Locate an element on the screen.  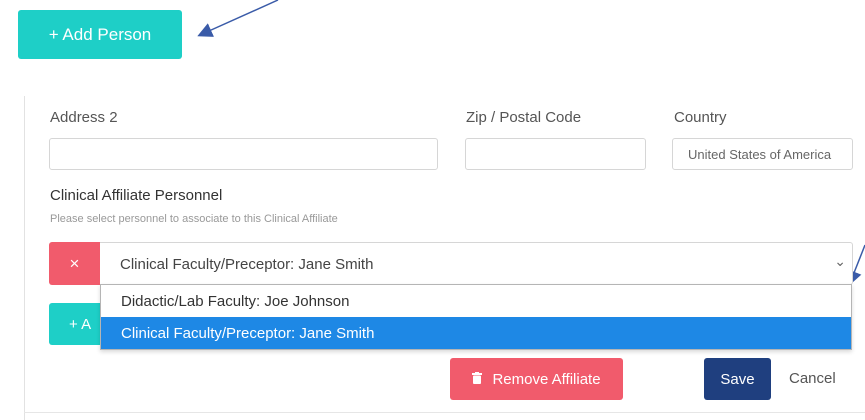
trash-icon is located at coordinates (477, 379).